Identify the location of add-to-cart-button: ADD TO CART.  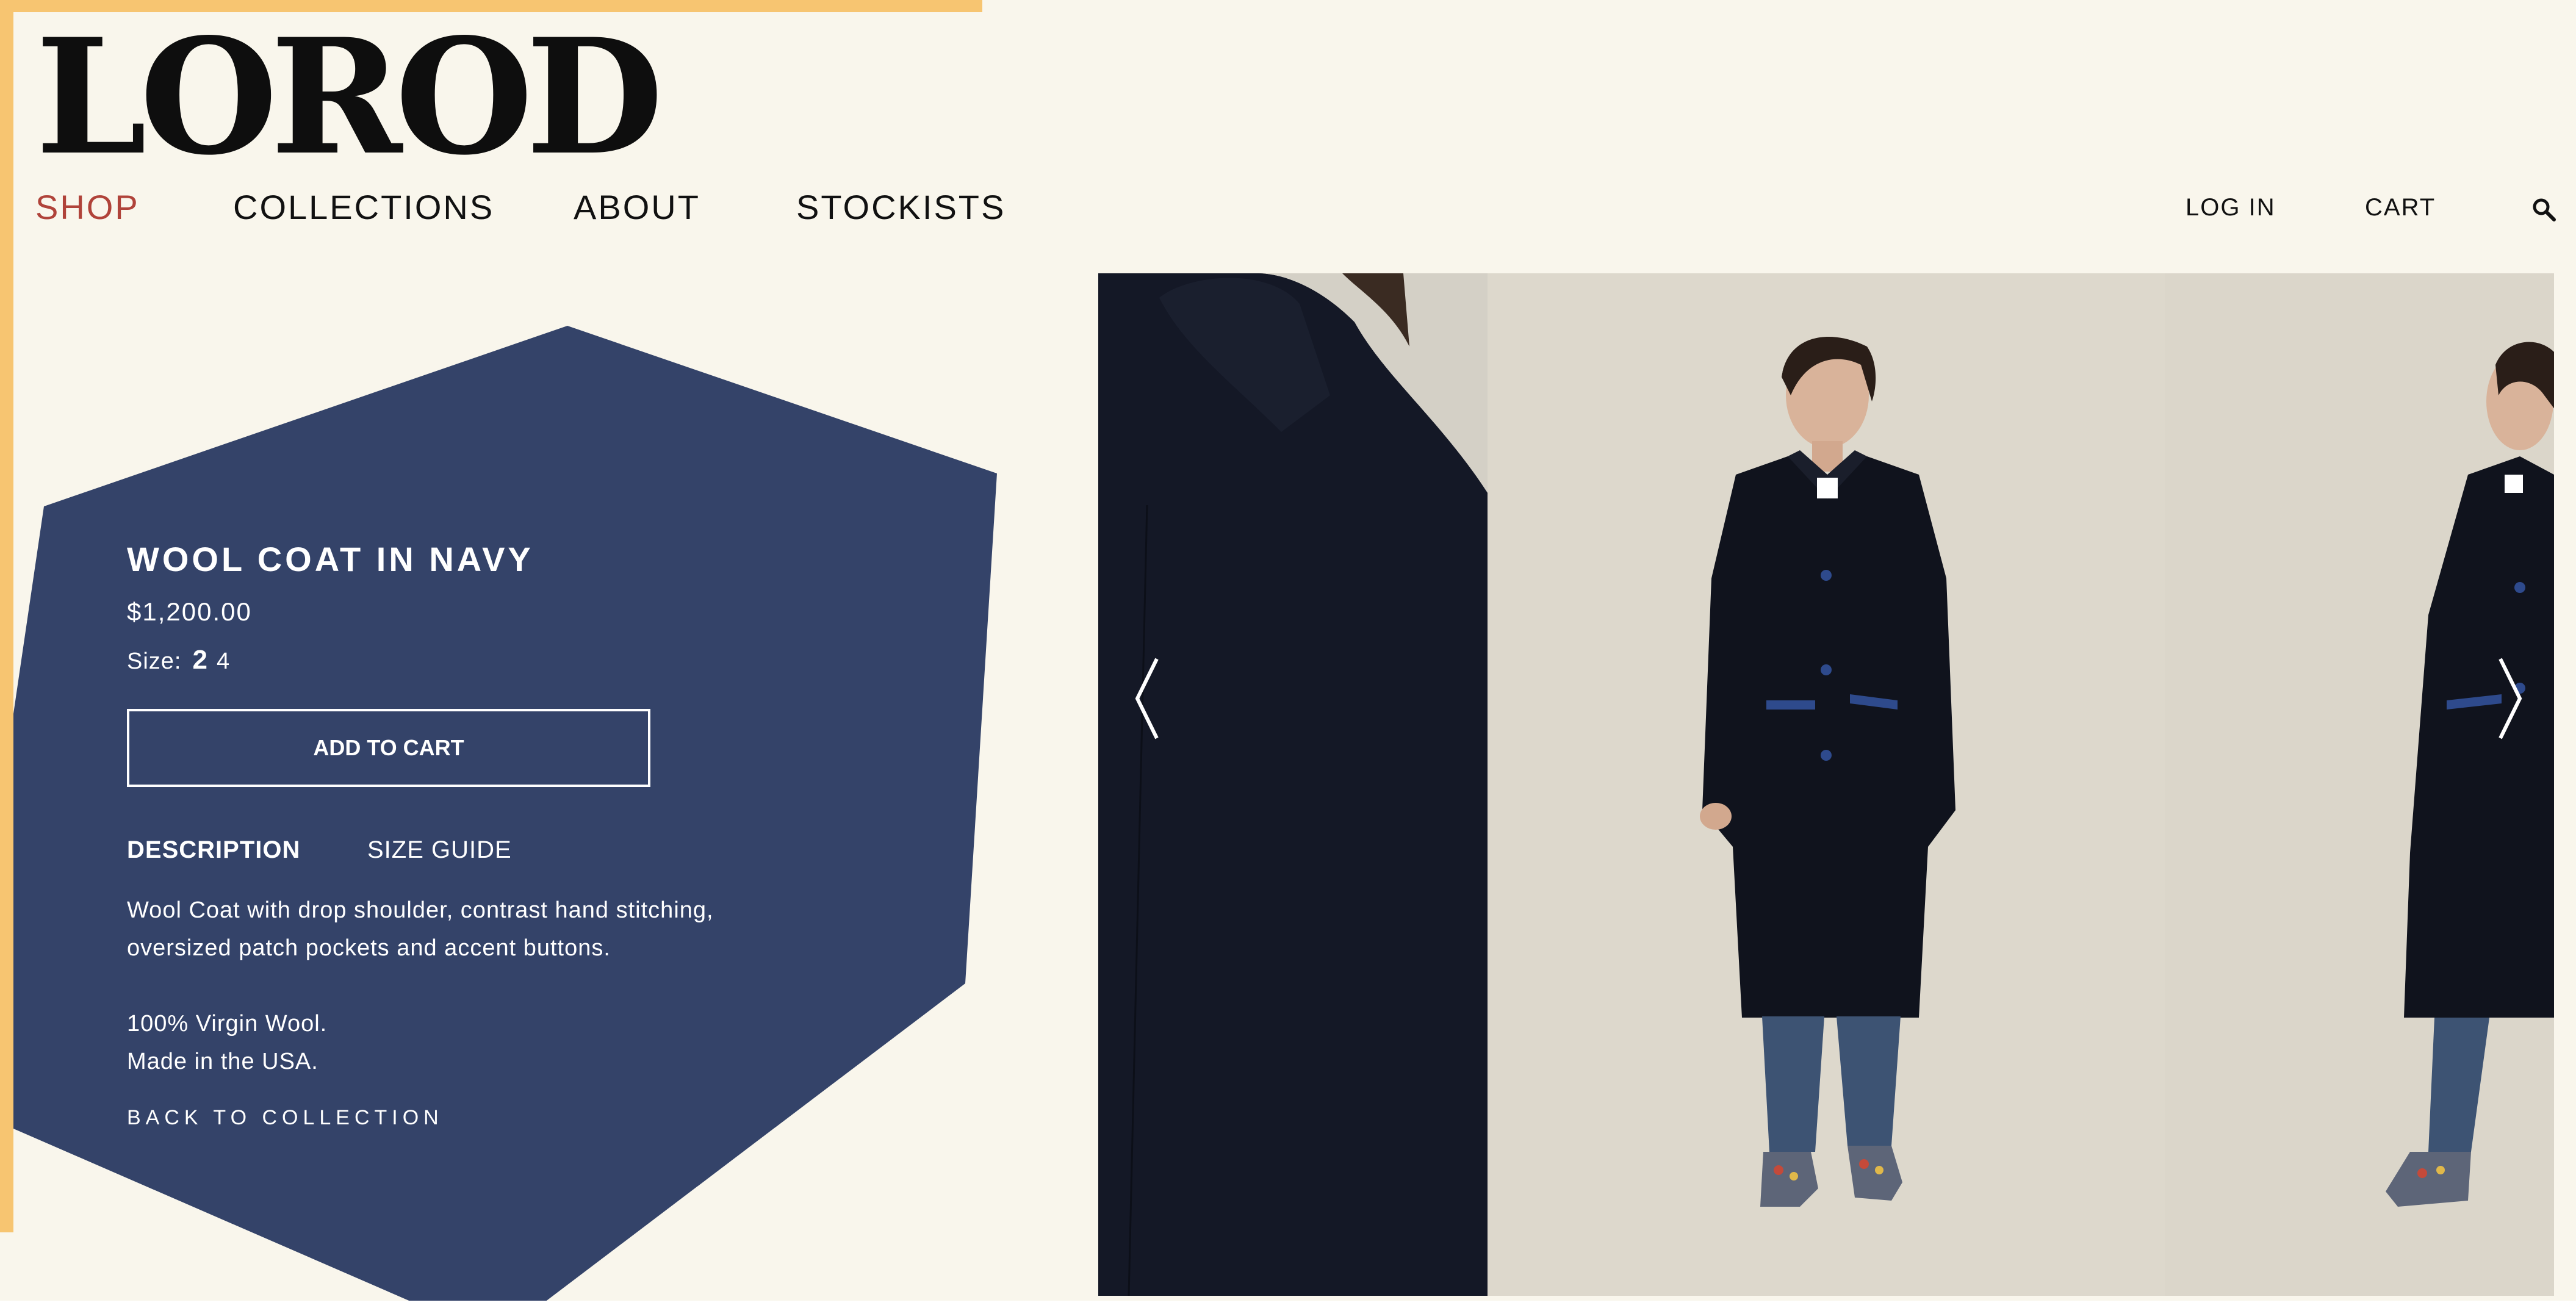
(388, 748).